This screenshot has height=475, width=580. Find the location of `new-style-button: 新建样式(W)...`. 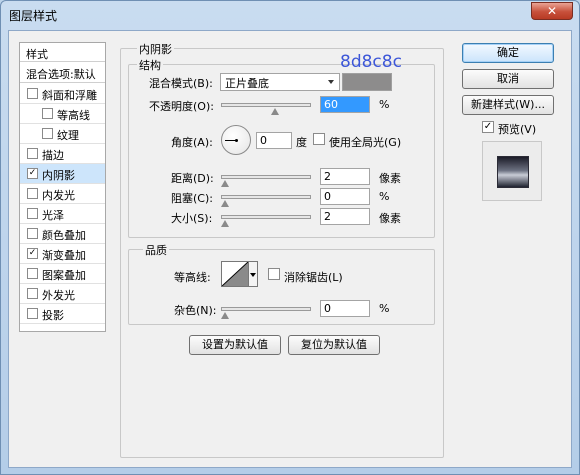

new-style-button: 新建样式(W)... is located at coordinates (508, 105).